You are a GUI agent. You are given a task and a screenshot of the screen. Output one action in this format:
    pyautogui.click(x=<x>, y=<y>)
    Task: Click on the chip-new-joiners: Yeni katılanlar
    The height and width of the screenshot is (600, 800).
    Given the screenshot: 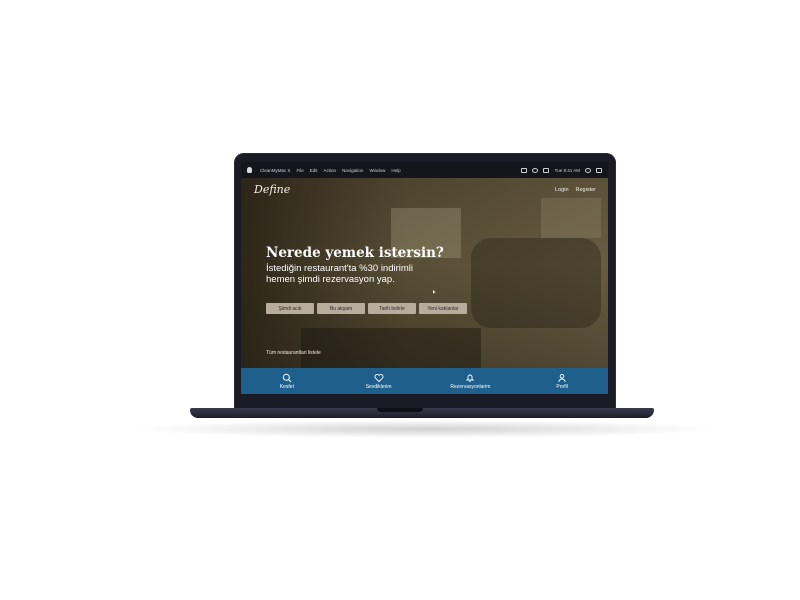 What is the action you would take?
    pyautogui.click(x=443, y=308)
    